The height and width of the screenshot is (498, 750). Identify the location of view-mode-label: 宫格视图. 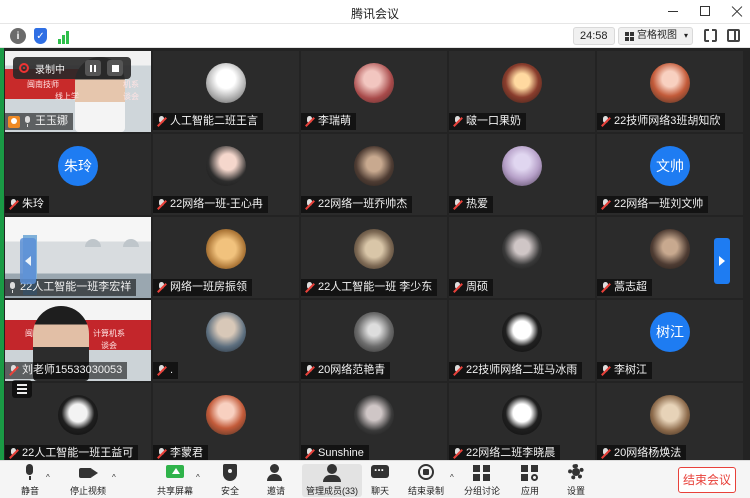
(657, 35).